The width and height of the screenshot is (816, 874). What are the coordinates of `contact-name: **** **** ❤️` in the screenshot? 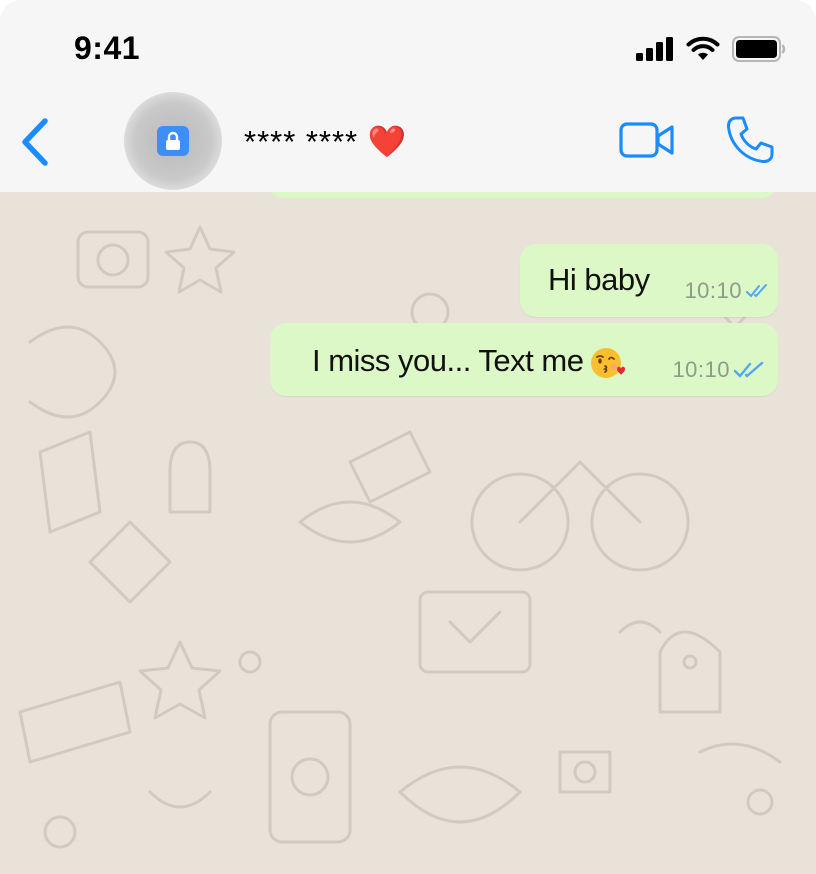 It's located at (325, 141).